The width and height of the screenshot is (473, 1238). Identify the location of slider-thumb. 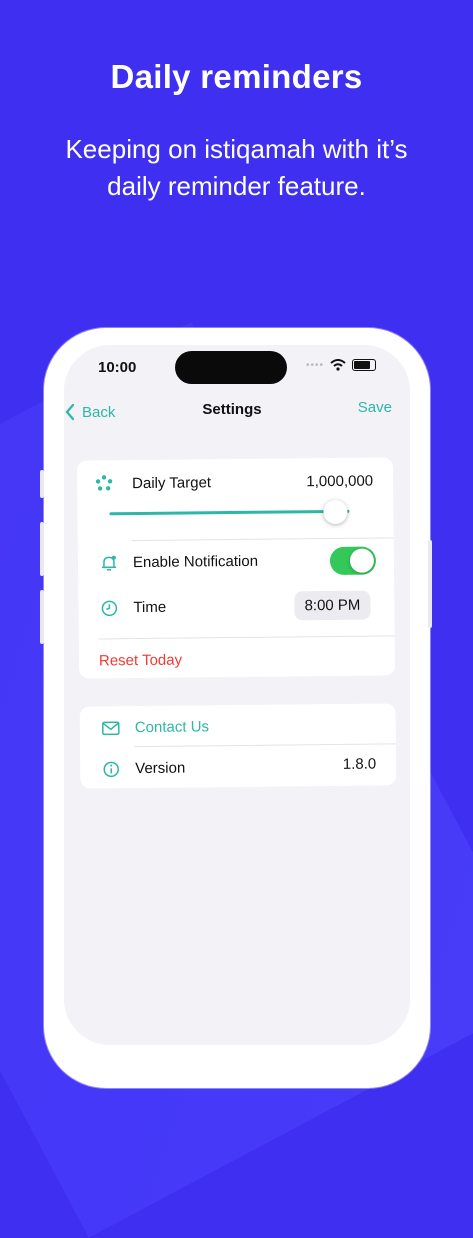
(335, 512).